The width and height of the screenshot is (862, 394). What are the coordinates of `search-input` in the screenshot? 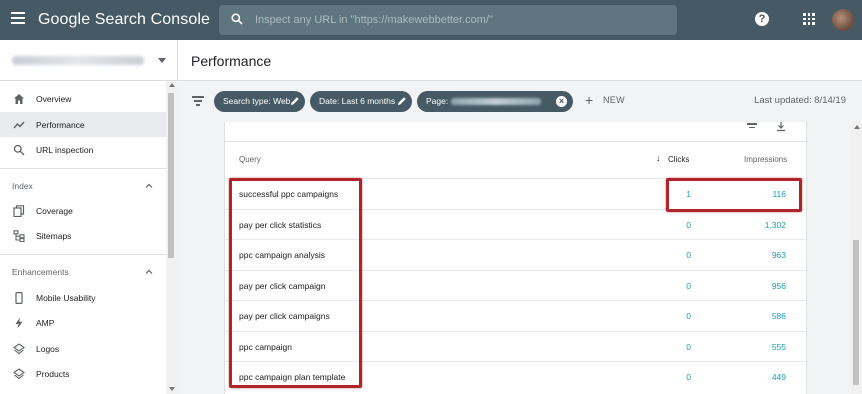 It's located at (460, 20).